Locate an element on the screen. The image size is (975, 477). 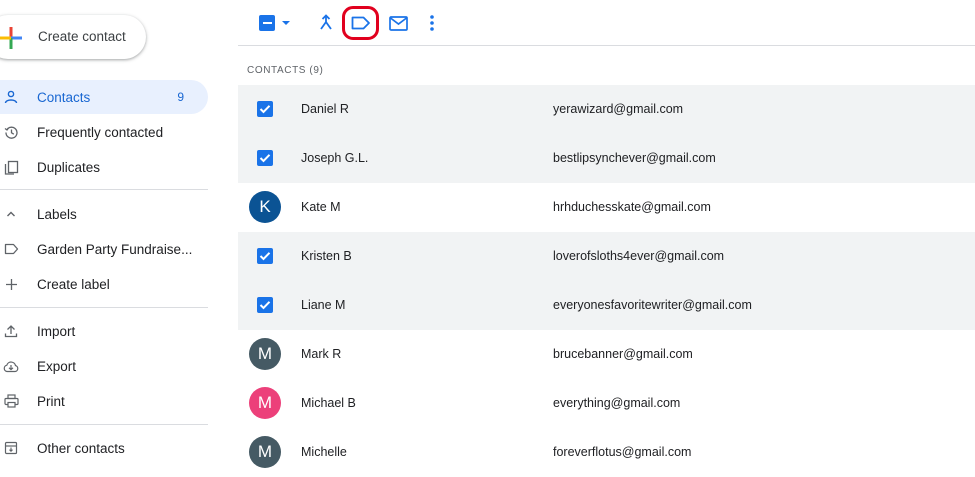
send-email-button is located at coordinates (398, 23).